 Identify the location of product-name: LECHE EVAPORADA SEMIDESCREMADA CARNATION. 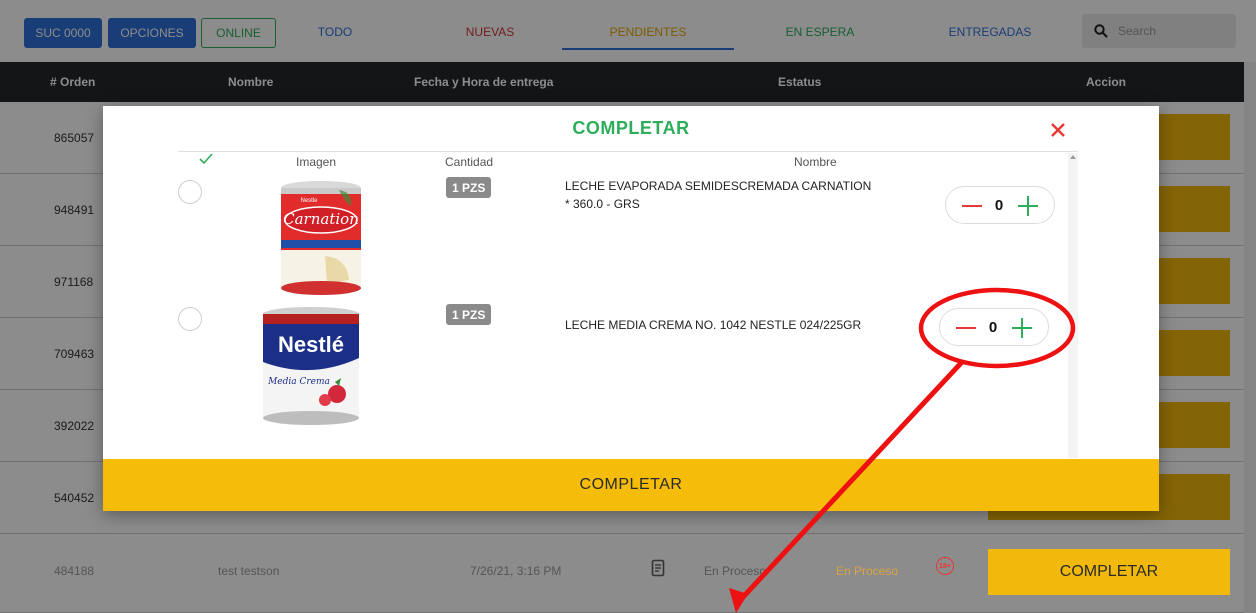
(718, 186).